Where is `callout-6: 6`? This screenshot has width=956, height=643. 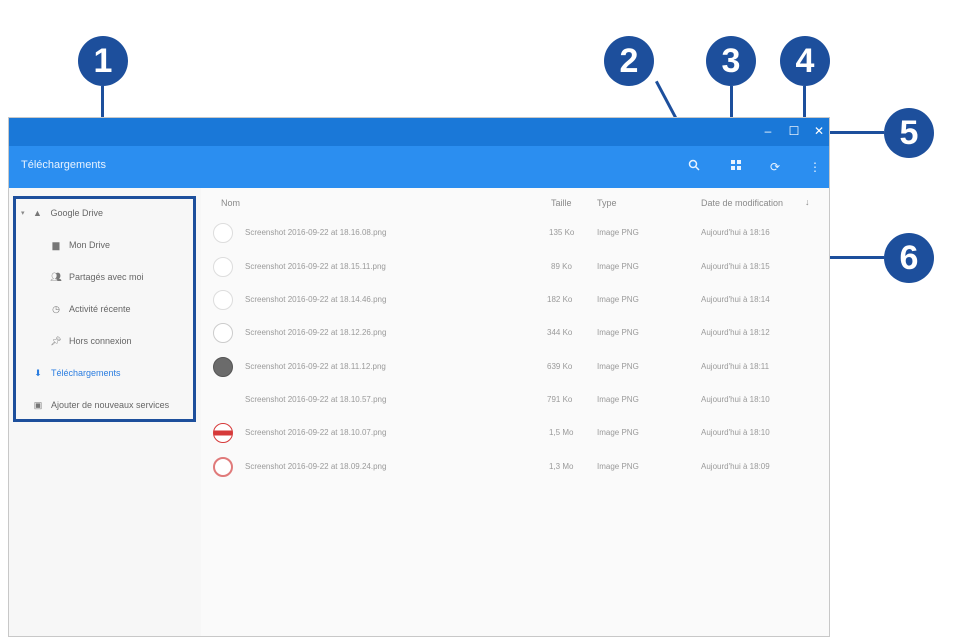
callout-6: 6 is located at coordinates (909, 258).